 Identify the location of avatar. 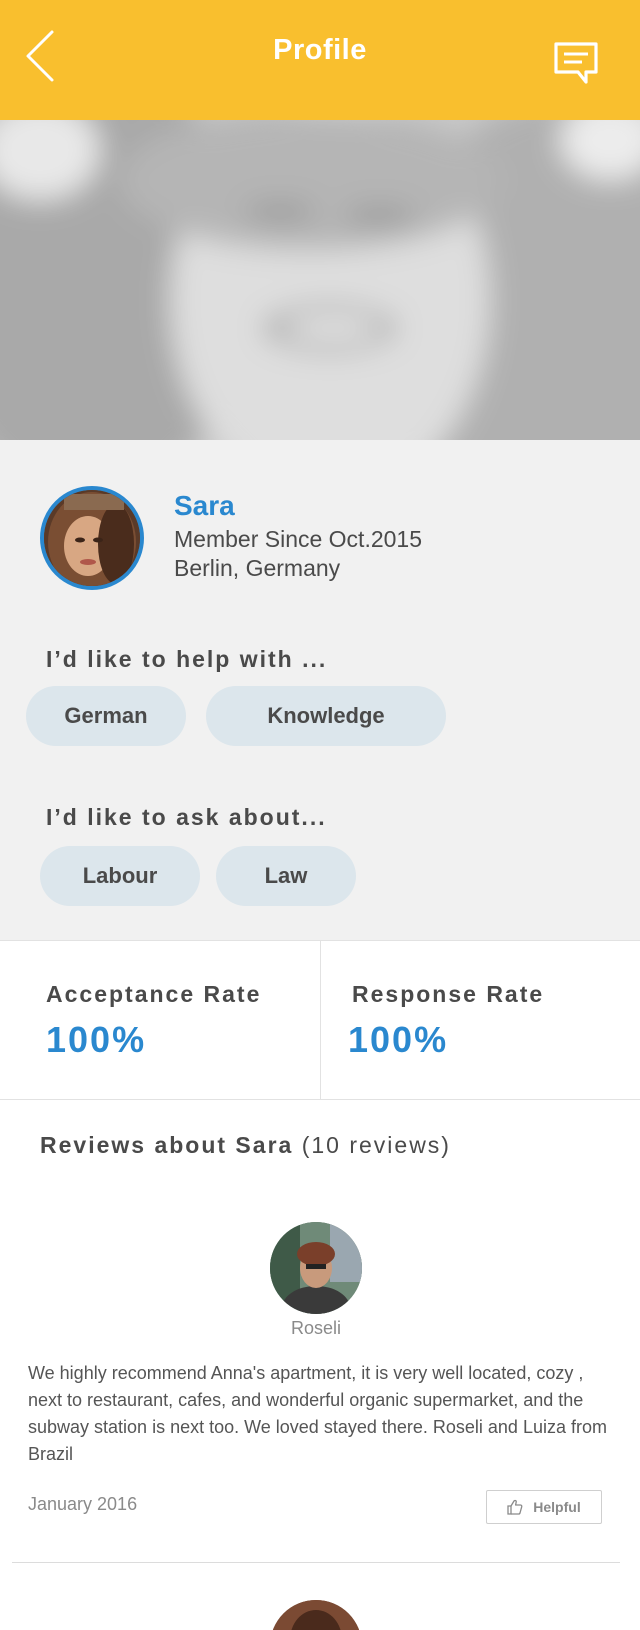
(92, 538).